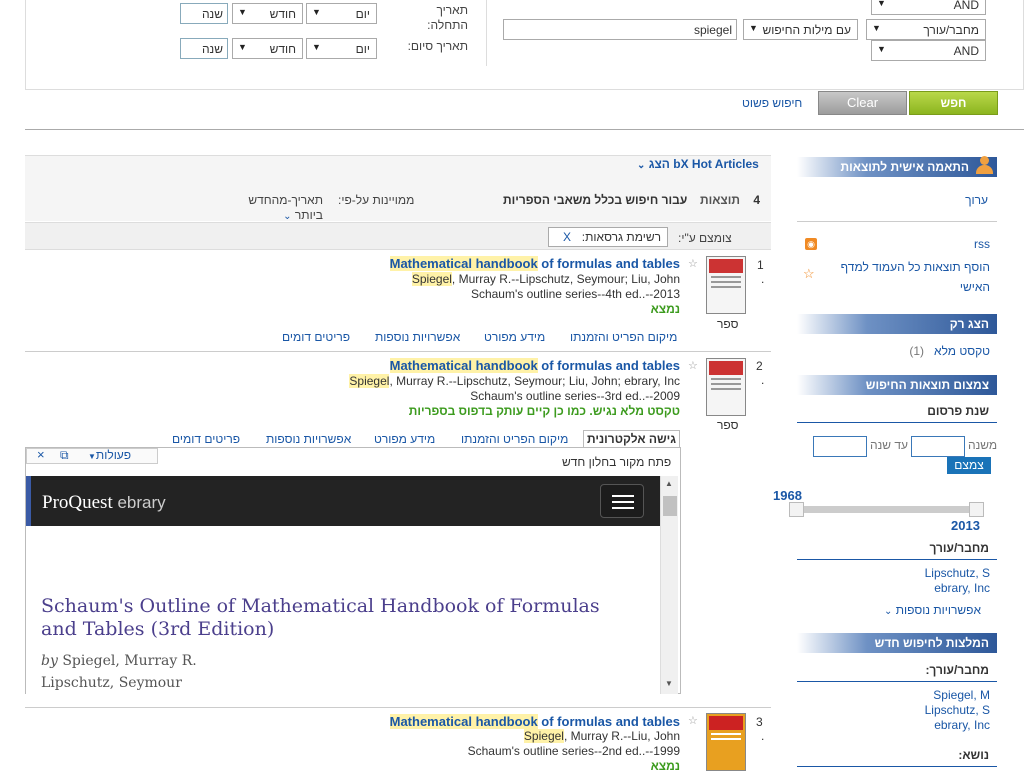 The width and height of the screenshot is (1024, 773). I want to click on more-options-link: אפשרויות נוספות ⌄, so click(932, 610).